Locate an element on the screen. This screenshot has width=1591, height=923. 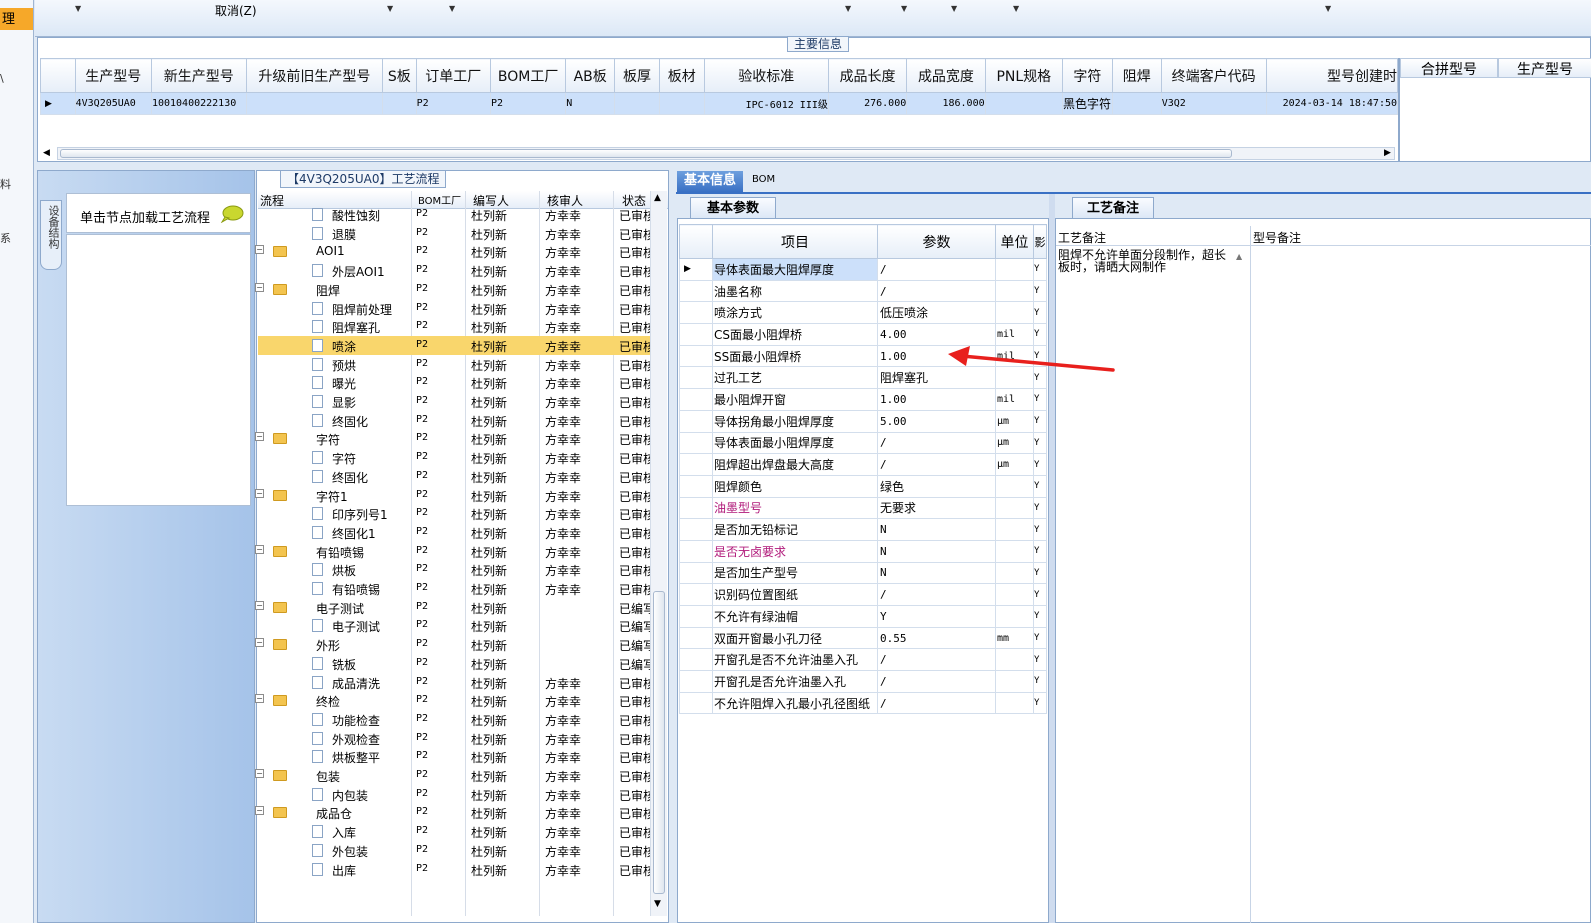
tree-row: − AOI1 P2 杜列新 方幸幸 已审核 is located at coordinates (452, 251).